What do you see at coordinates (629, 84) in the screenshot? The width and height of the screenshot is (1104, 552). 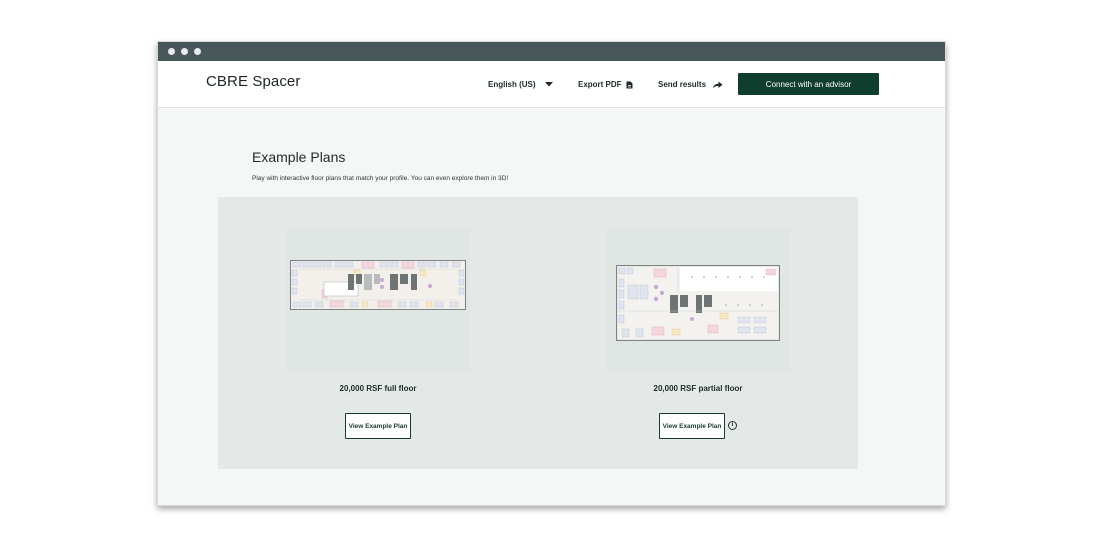 I see `document-icon` at bounding box center [629, 84].